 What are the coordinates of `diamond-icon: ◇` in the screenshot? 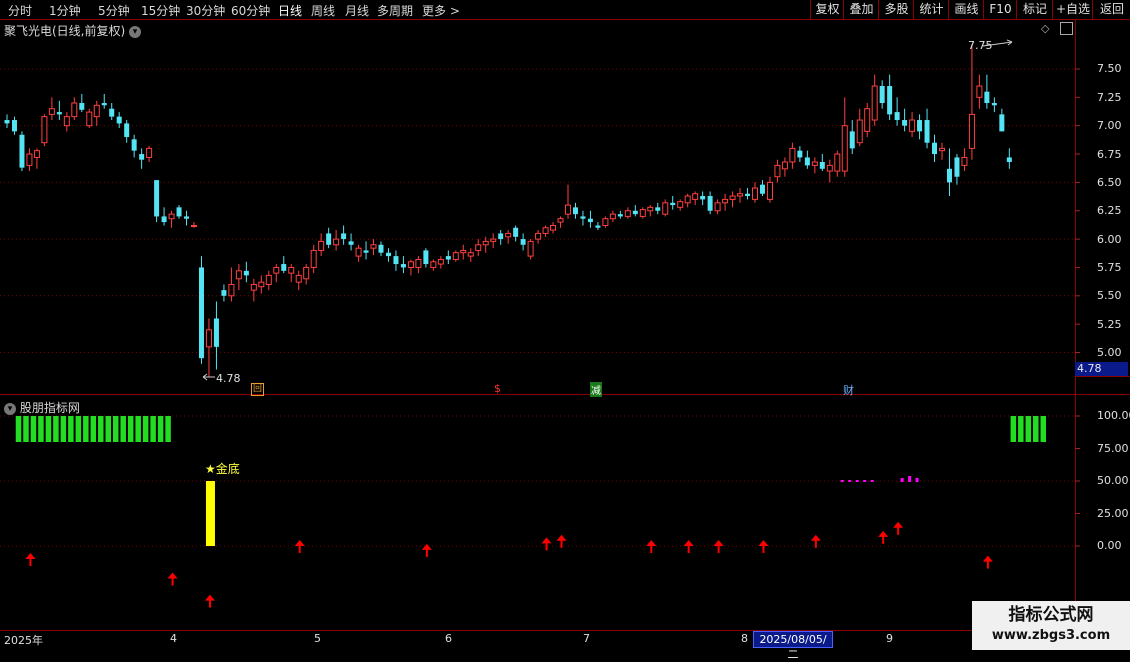 It's located at (1045, 28).